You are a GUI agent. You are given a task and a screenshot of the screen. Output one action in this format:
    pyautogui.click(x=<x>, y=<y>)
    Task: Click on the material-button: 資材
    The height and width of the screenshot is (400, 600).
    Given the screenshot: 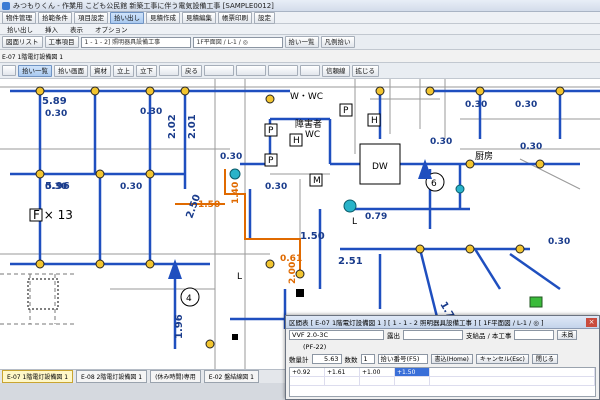 What is the action you would take?
    pyautogui.click(x=100, y=70)
    